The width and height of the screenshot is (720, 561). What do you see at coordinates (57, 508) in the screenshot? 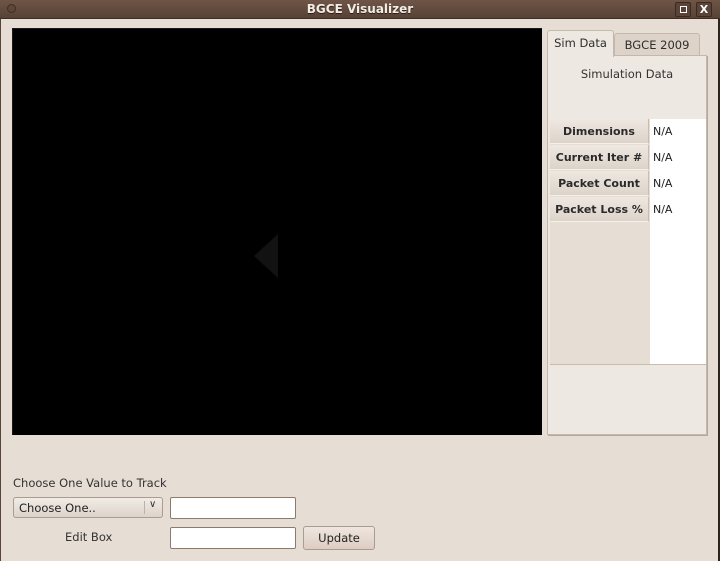
I see `combo-selected-text: Choose One..` at bounding box center [57, 508].